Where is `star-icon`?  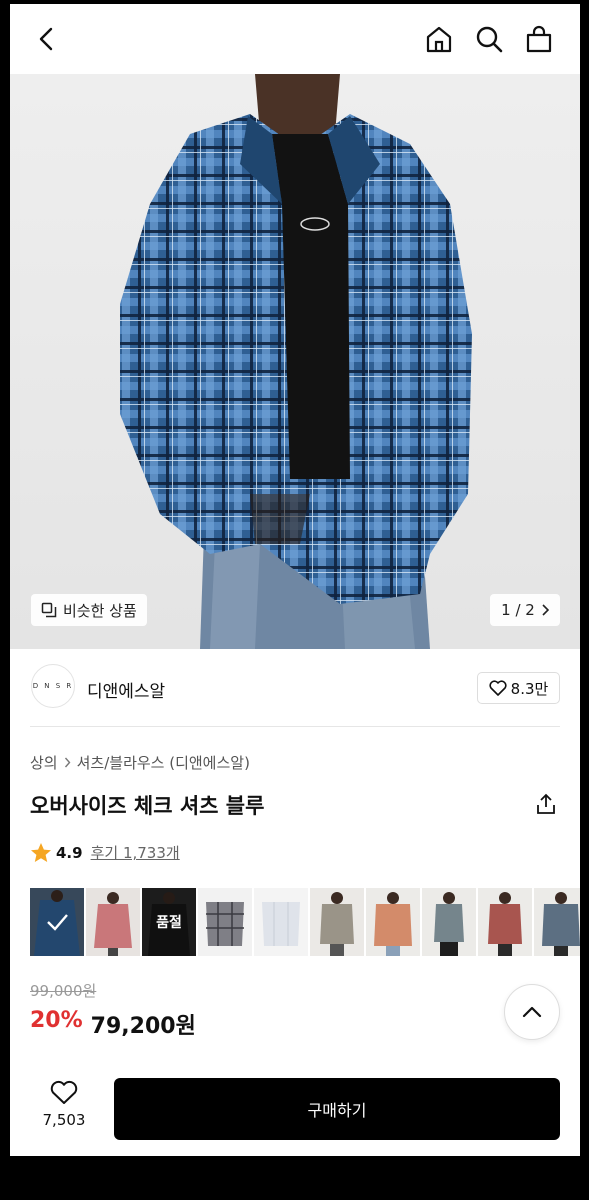 star-icon is located at coordinates (41, 852).